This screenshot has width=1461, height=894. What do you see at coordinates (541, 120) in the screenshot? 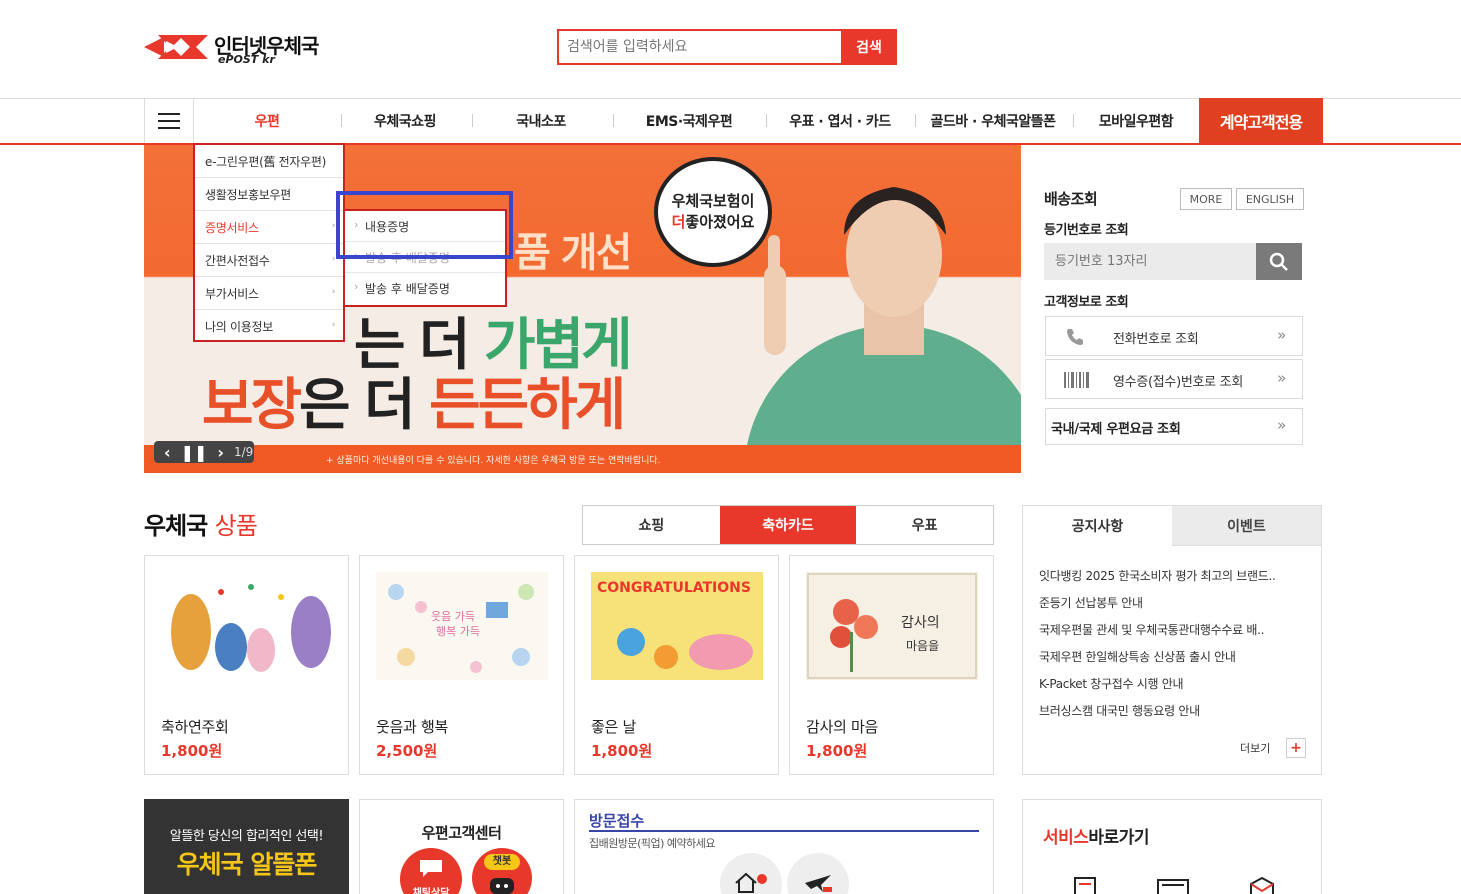
I see `gnb-item-parcel: 국내소포` at bounding box center [541, 120].